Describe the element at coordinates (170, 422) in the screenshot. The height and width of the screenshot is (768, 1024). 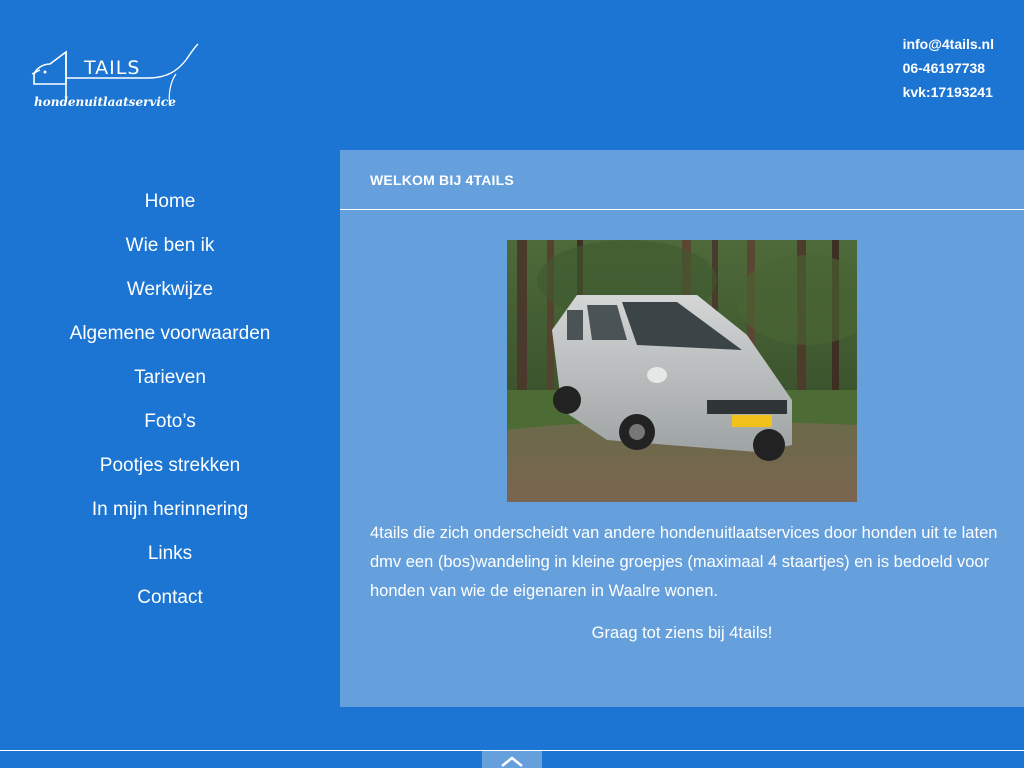
I see `nav-item-fotos: Foto’s` at that location.